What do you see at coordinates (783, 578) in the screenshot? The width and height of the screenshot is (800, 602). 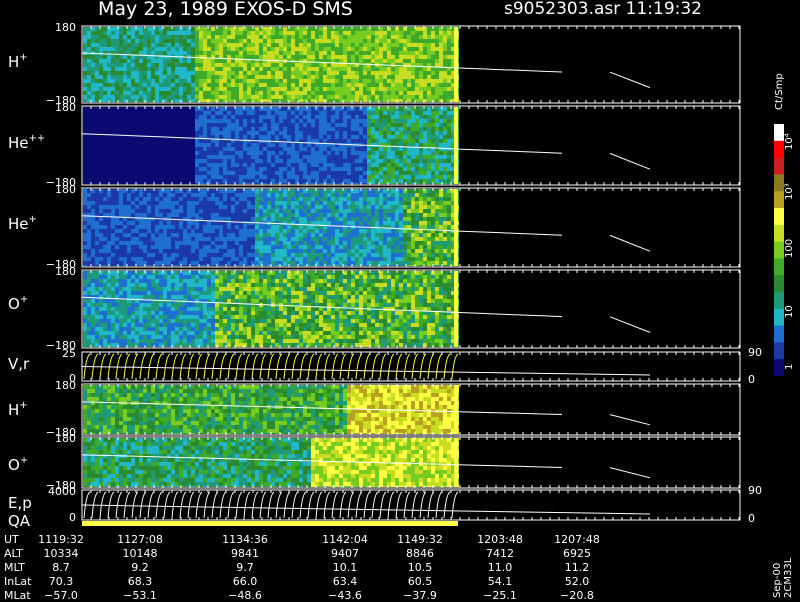 I see `footer-code: Sep-00 2CM33L` at bounding box center [783, 578].